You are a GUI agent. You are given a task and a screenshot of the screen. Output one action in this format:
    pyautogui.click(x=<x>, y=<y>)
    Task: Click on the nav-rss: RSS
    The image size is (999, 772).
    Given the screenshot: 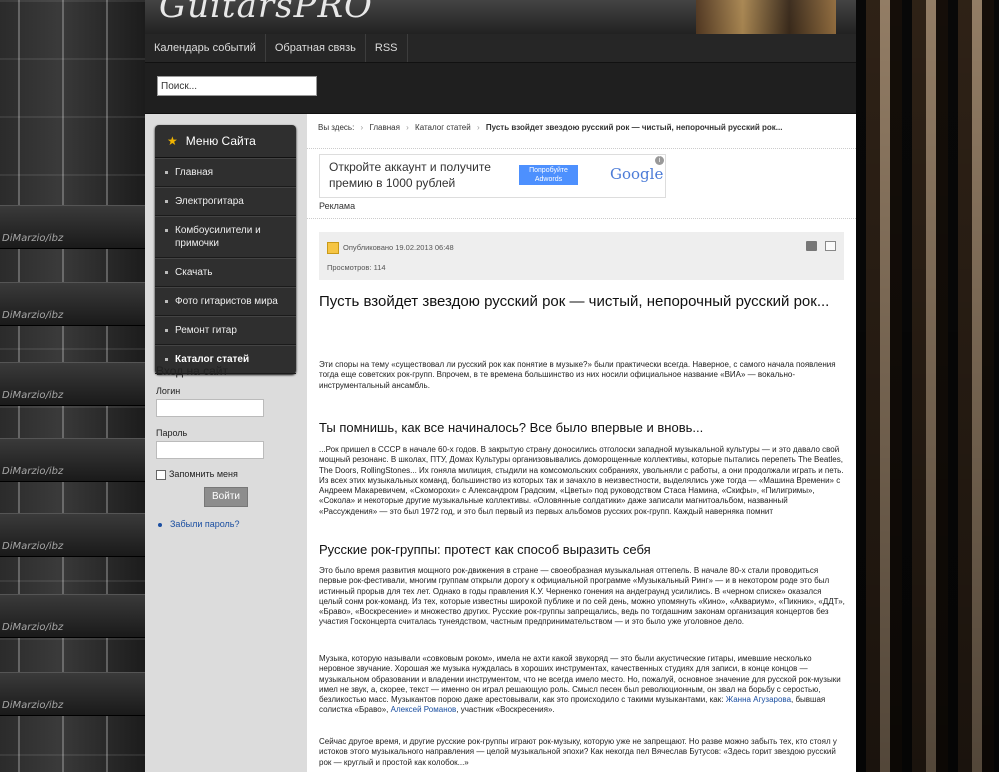 What is the action you would take?
    pyautogui.click(x=387, y=48)
    